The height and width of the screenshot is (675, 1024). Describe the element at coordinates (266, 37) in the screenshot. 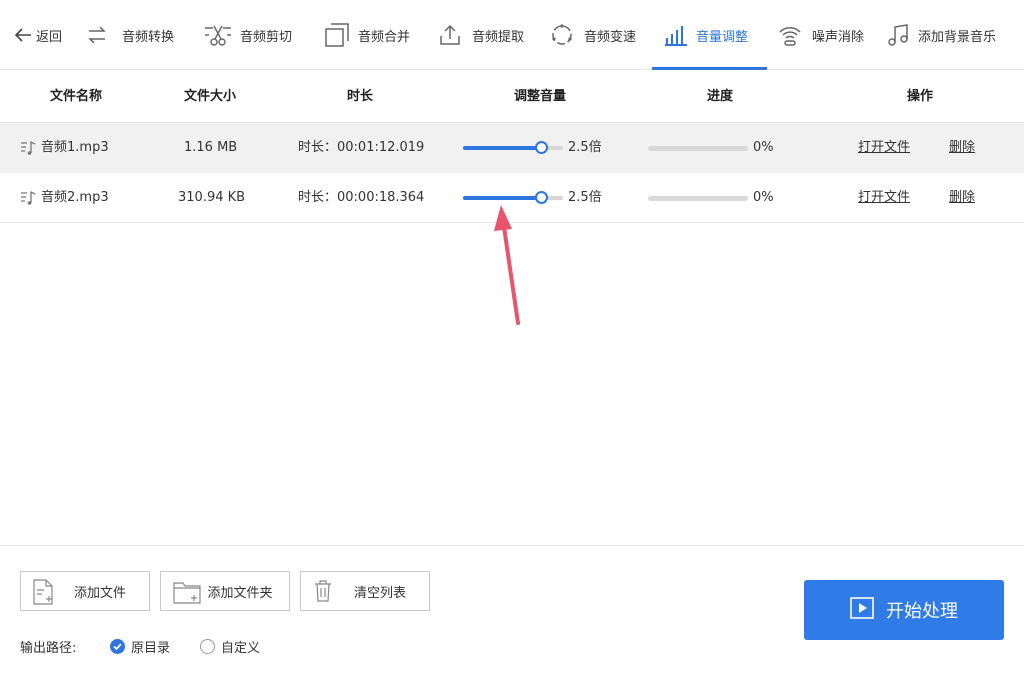

I see `tab-label: 音频剪切` at that location.